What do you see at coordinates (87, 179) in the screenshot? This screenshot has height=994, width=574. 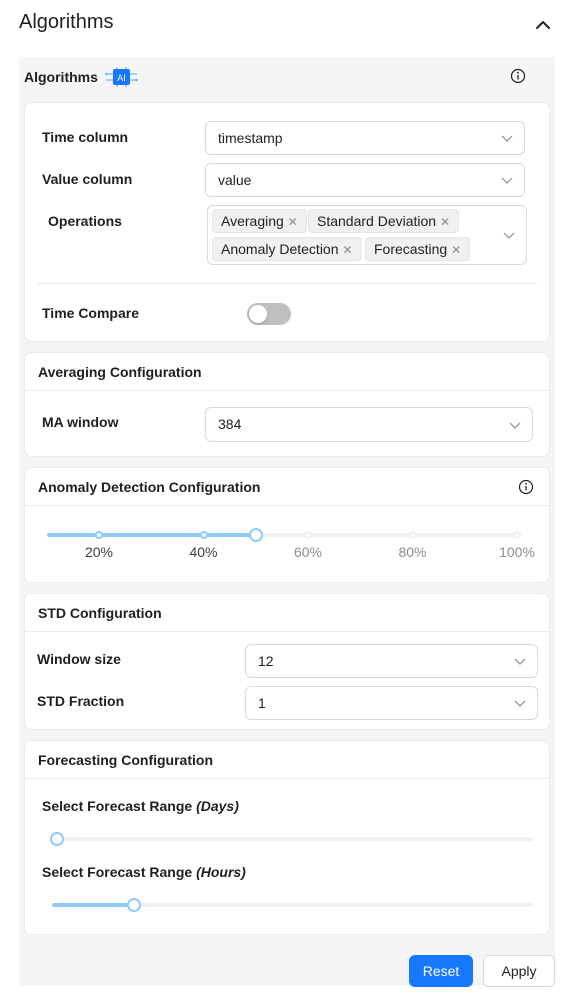 I see `value-column-label: Value column` at bounding box center [87, 179].